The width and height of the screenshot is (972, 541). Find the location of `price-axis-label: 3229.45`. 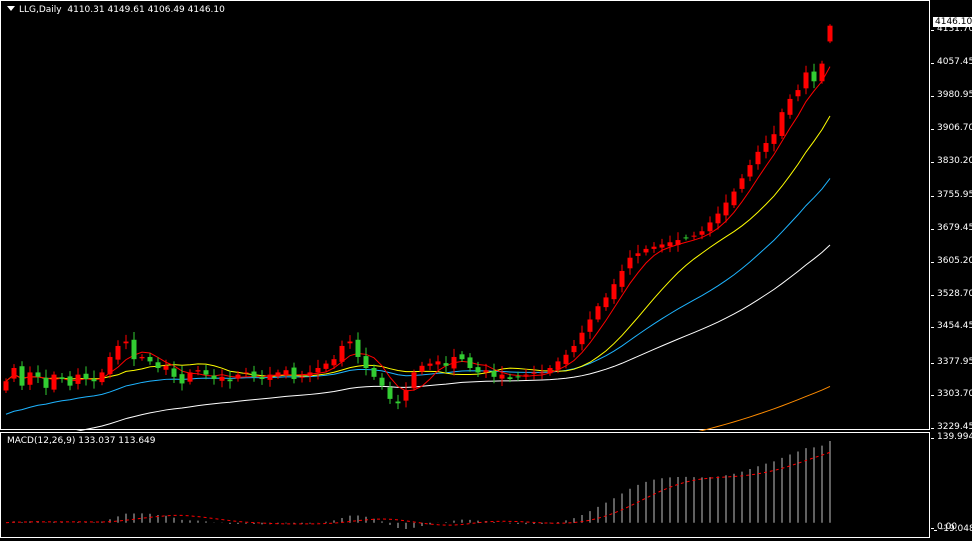

price-axis-label: 3229.45 is located at coordinates (951, 427).